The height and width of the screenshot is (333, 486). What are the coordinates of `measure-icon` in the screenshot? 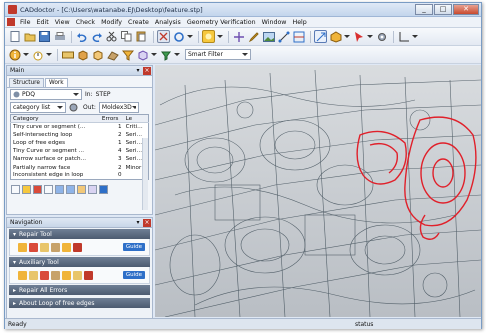 It's located at (283, 36).